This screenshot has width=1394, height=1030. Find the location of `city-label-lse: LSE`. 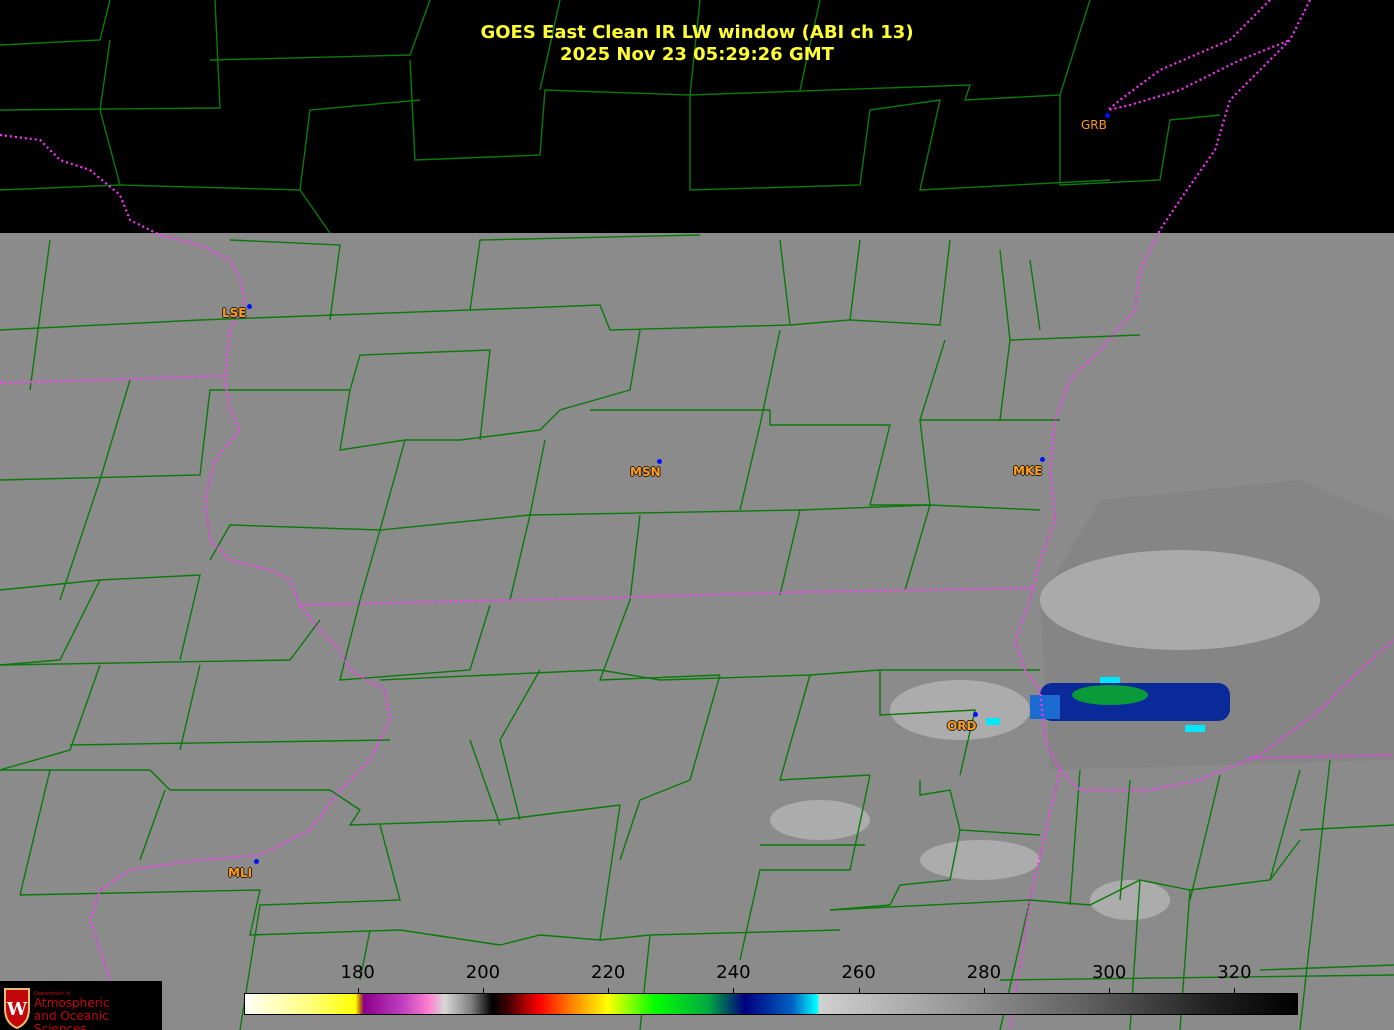

city-label-lse: LSE is located at coordinates (234, 313).